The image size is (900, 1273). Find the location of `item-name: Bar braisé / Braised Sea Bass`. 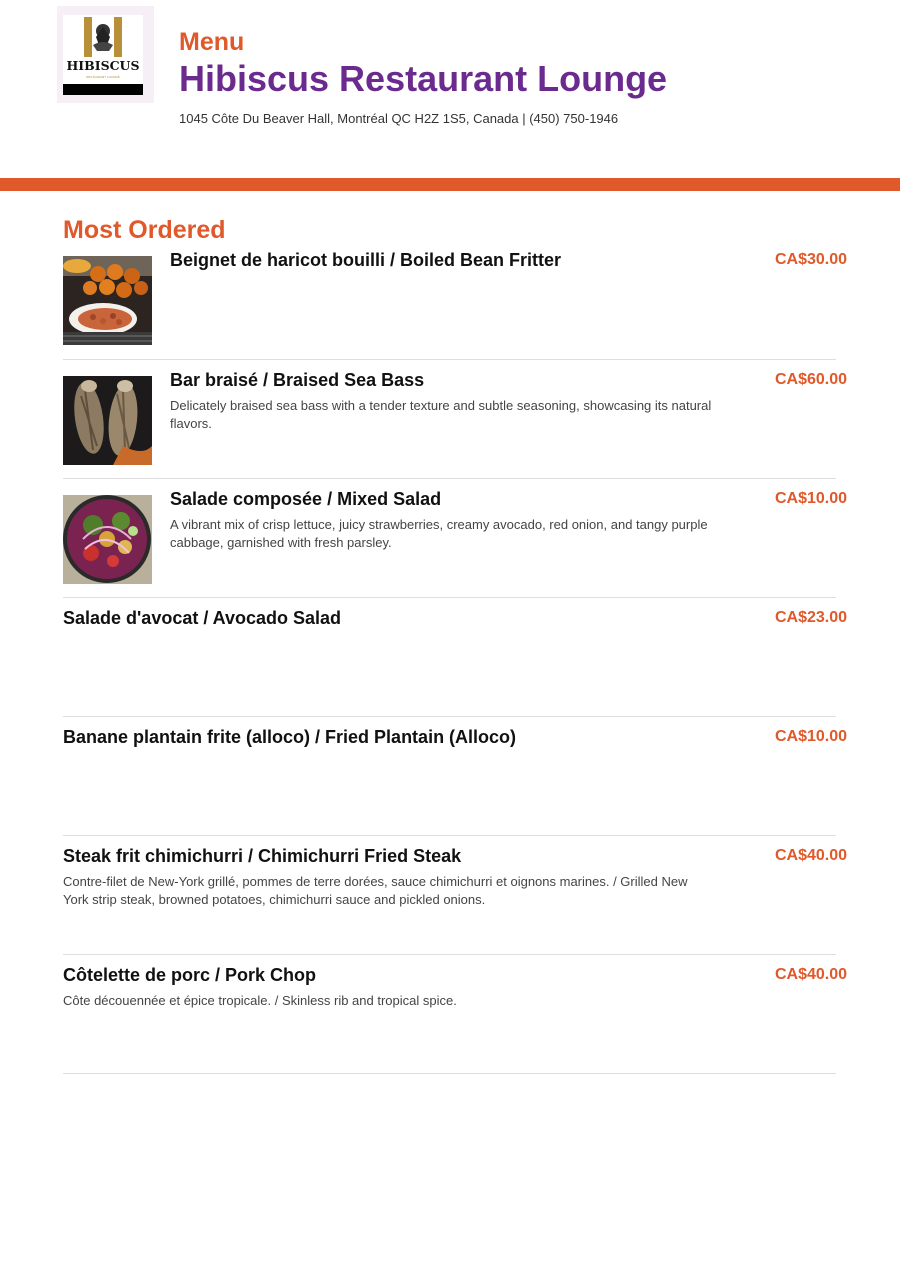

item-name: Bar braisé / Braised Sea Bass is located at coordinates (297, 380).